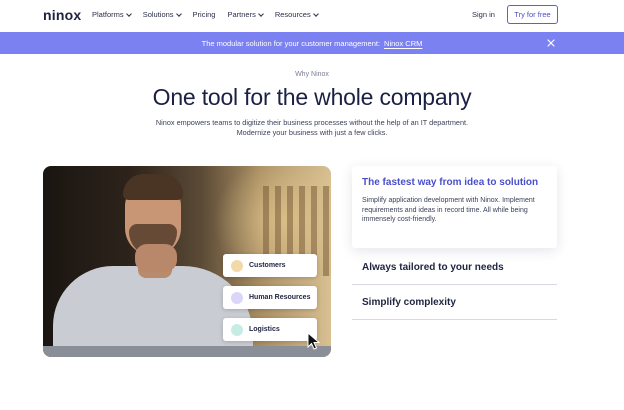 This screenshot has width=624, height=410. I want to click on tag-label: Customers, so click(267, 265).